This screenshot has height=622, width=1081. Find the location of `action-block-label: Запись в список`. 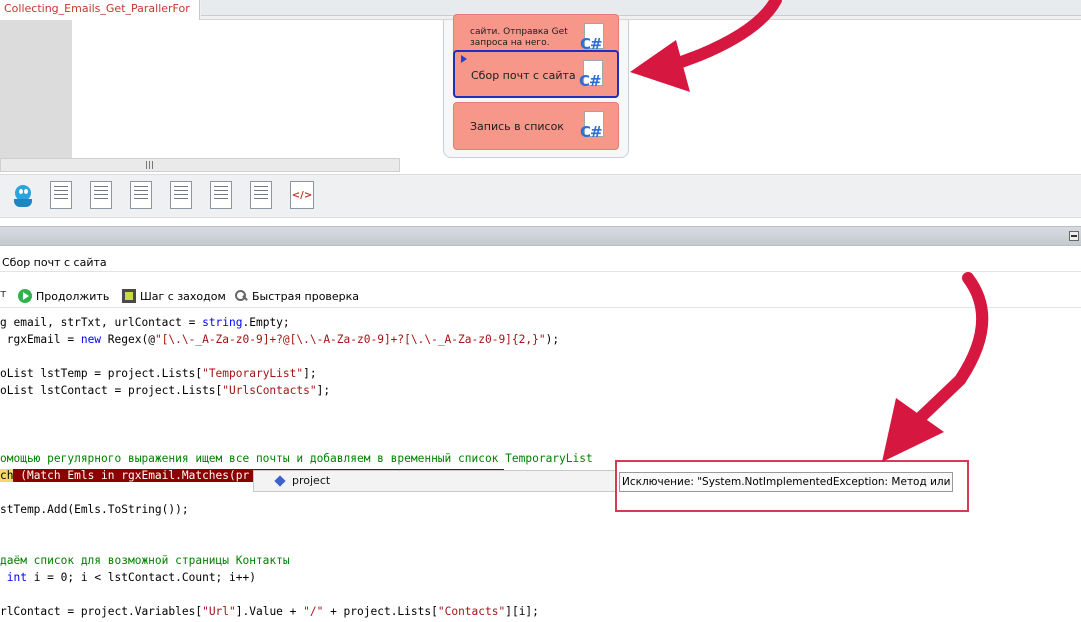

action-block-label: Запись в список is located at coordinates (517, 126).